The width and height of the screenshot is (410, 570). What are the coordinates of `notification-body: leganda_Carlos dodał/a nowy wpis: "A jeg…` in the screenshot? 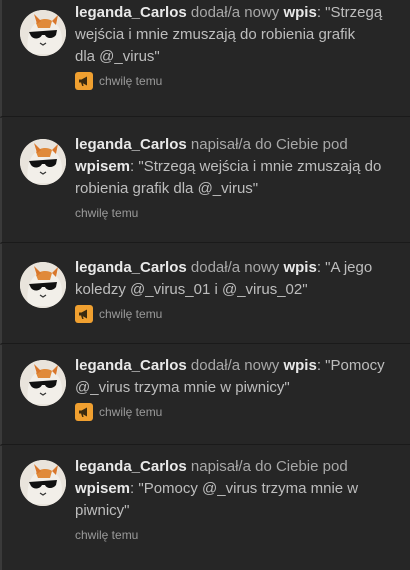 It's located at (242, 290).